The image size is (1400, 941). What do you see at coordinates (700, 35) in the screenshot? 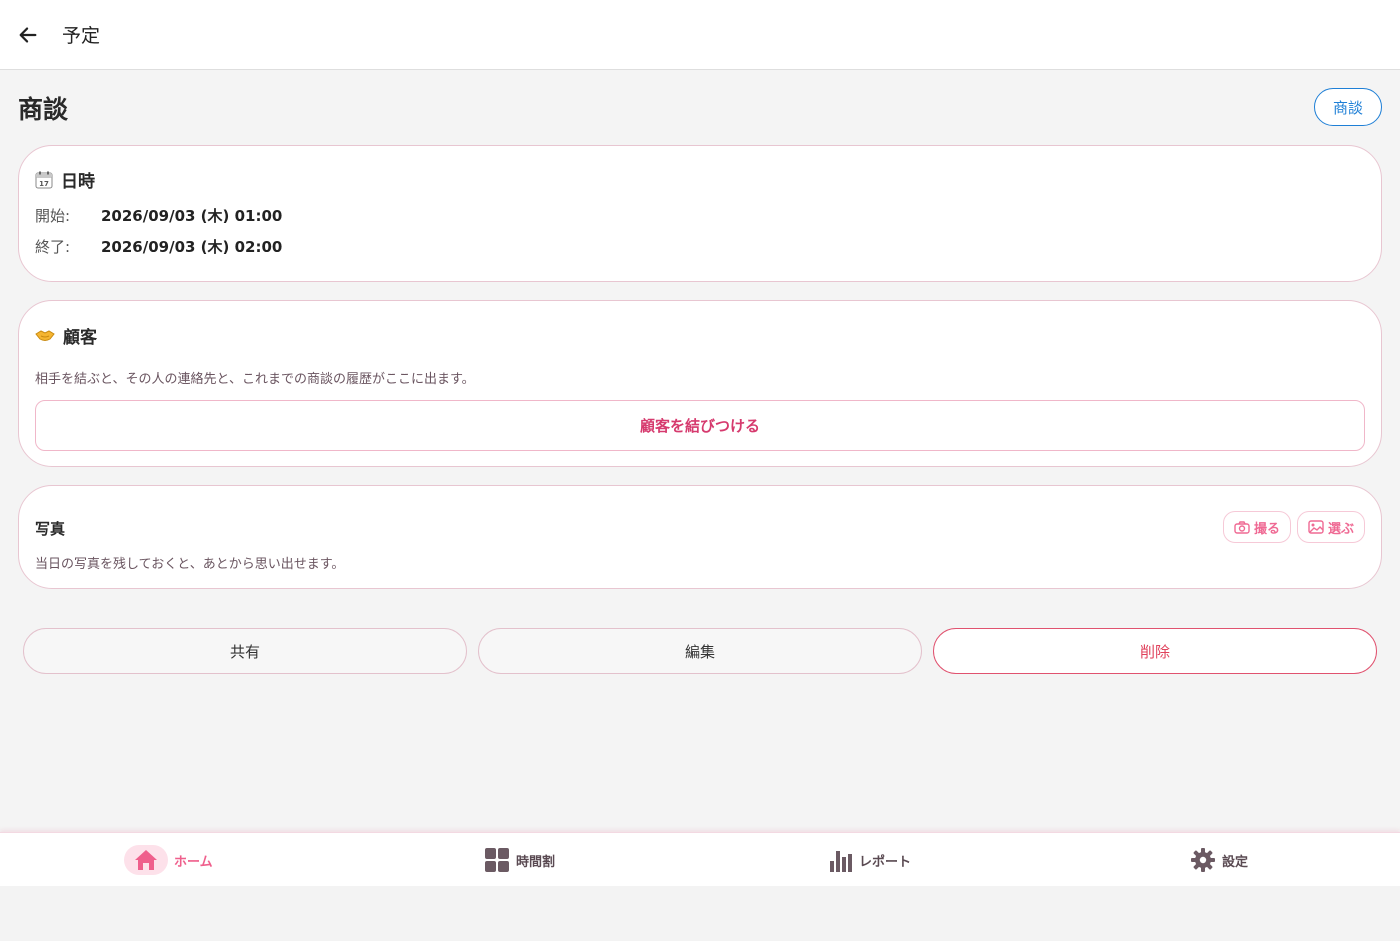
I see `app-bar: 予定` at bounding box center [700, 35].